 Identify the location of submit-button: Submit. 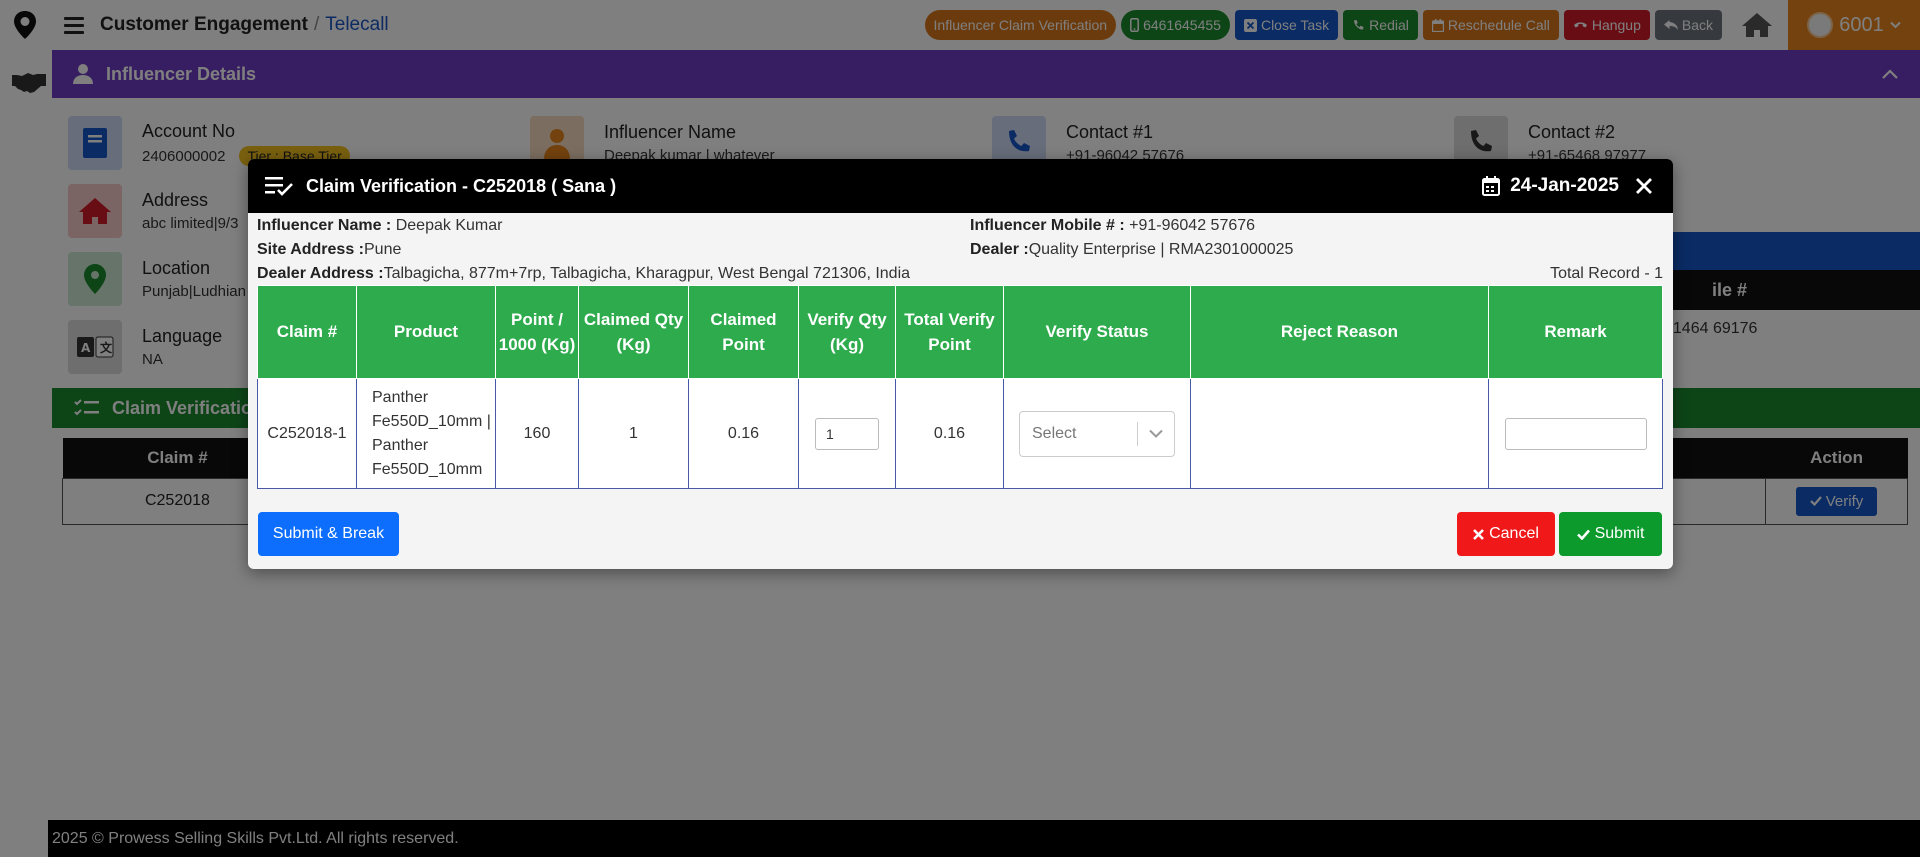
(1610, 534).